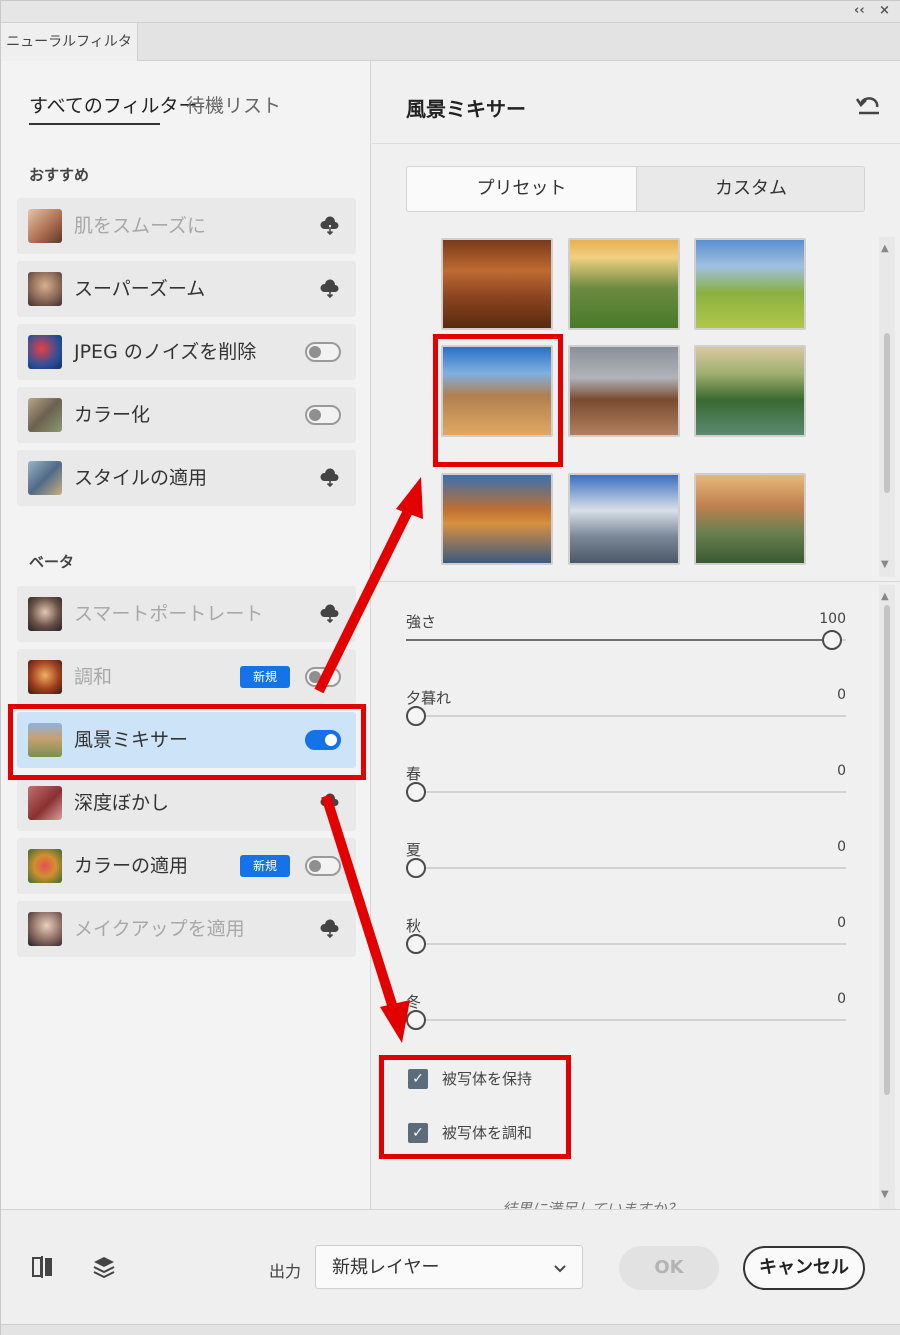 Image resolution: width=900 pixels, height=1335 pixels. I want to click on tab-all-filters: すべてのフィルター, so click(113, 104).